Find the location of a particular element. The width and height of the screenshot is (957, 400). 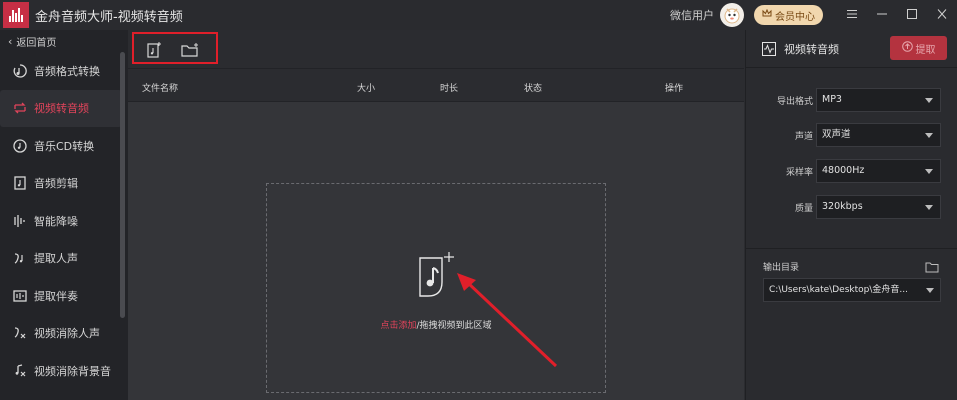

denoise-icon is located at coordinates (20, 221).